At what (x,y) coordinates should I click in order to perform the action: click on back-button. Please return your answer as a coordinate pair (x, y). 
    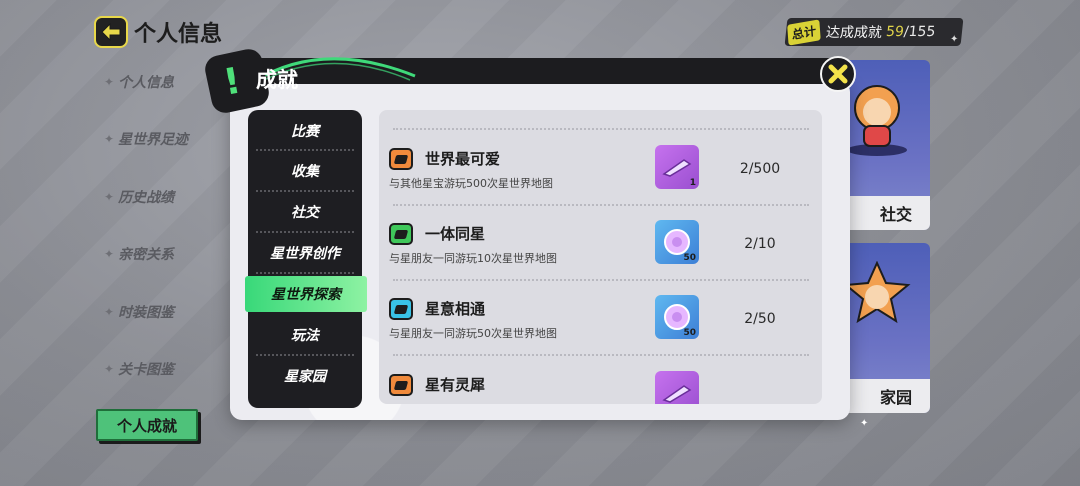
    Looking at the image, I should click on (111, 32).